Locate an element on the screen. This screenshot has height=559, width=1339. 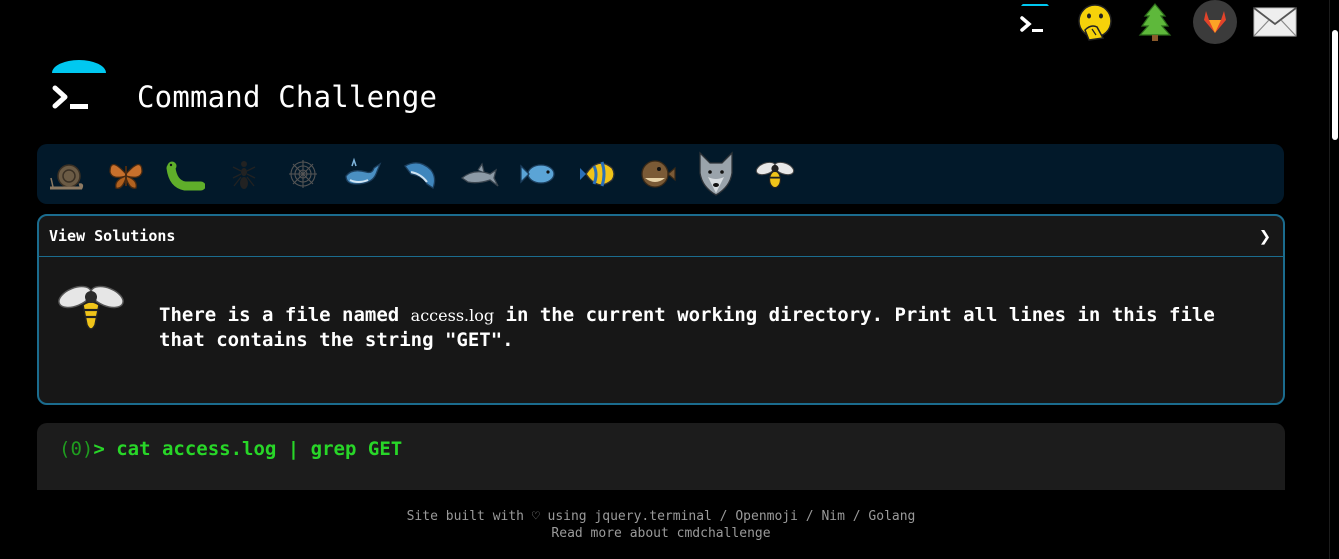
bee-icon is located at coordinates (775, 175).